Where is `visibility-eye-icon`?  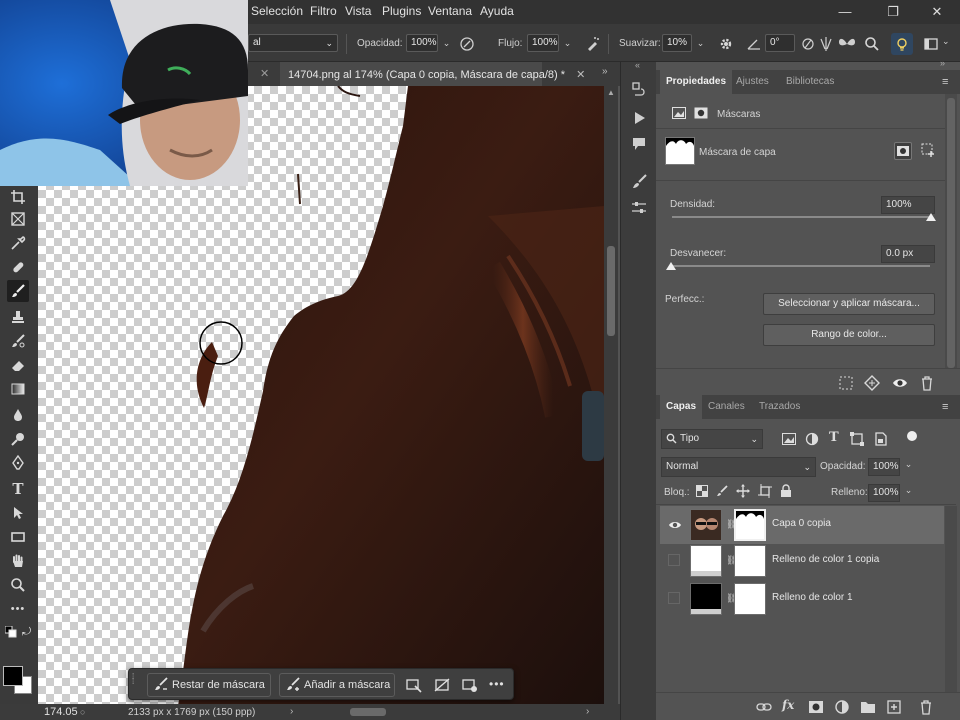
visibility-eye-icon is located at coordinates (675, 525).